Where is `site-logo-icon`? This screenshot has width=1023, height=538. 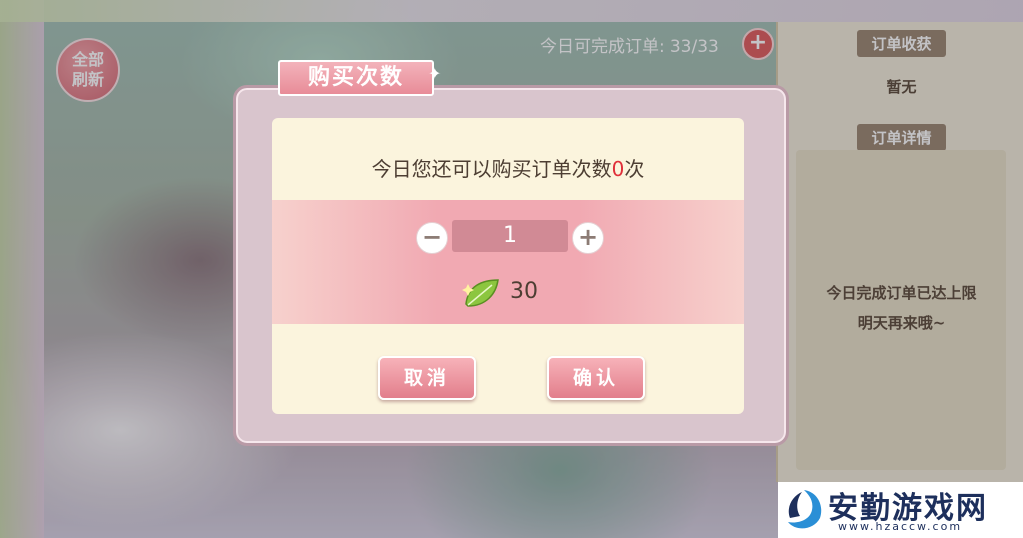
site-logo-icon is located at coordinates (805, 509).